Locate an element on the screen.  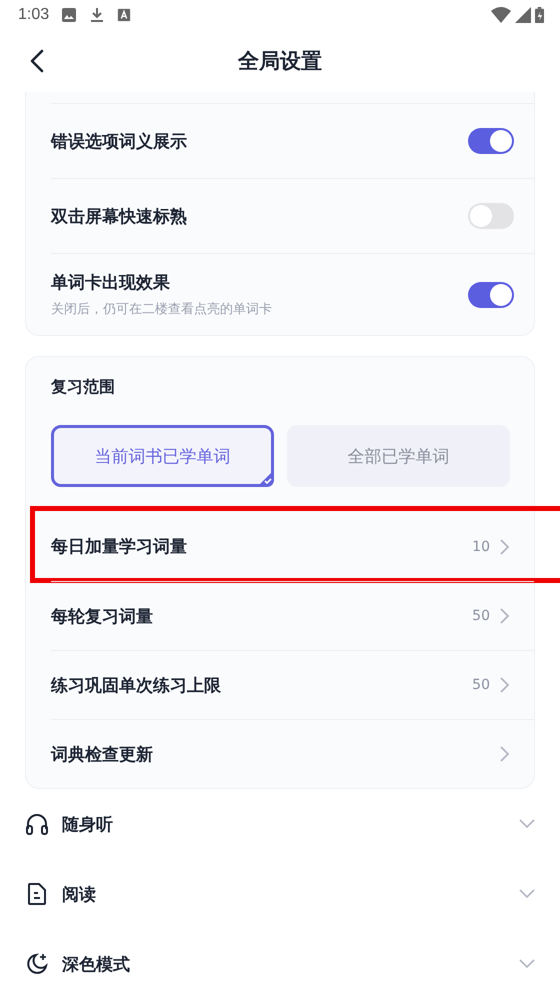
setting-label: 错误选项词义展示 is located at coordinates (119, 141).